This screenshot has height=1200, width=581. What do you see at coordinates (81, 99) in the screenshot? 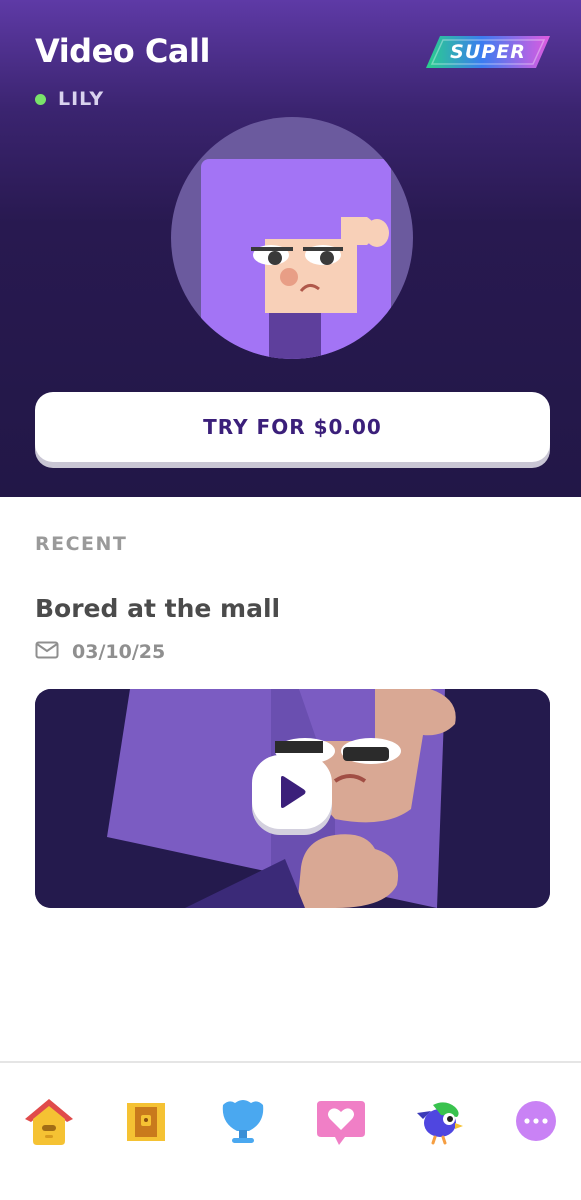
I see `contact-name: LILY` at bounding box center [81, 99].